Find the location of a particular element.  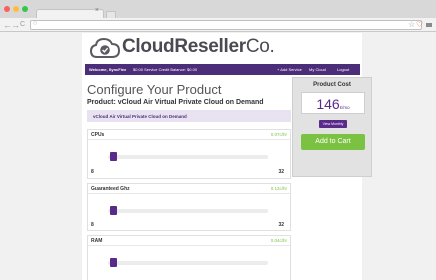

ghz-max-value: 32 is located at coordinates (281, 225).